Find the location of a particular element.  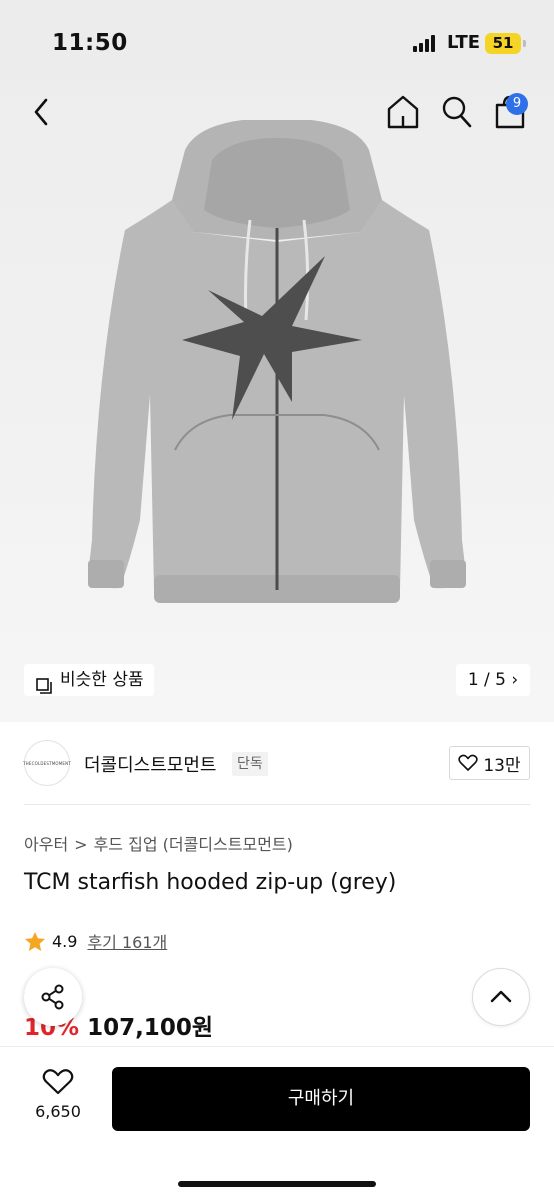

breadcrumb: 아우터 > 후드 집업 (더콜디스트모먼트) is located at coordinates (158, 843).